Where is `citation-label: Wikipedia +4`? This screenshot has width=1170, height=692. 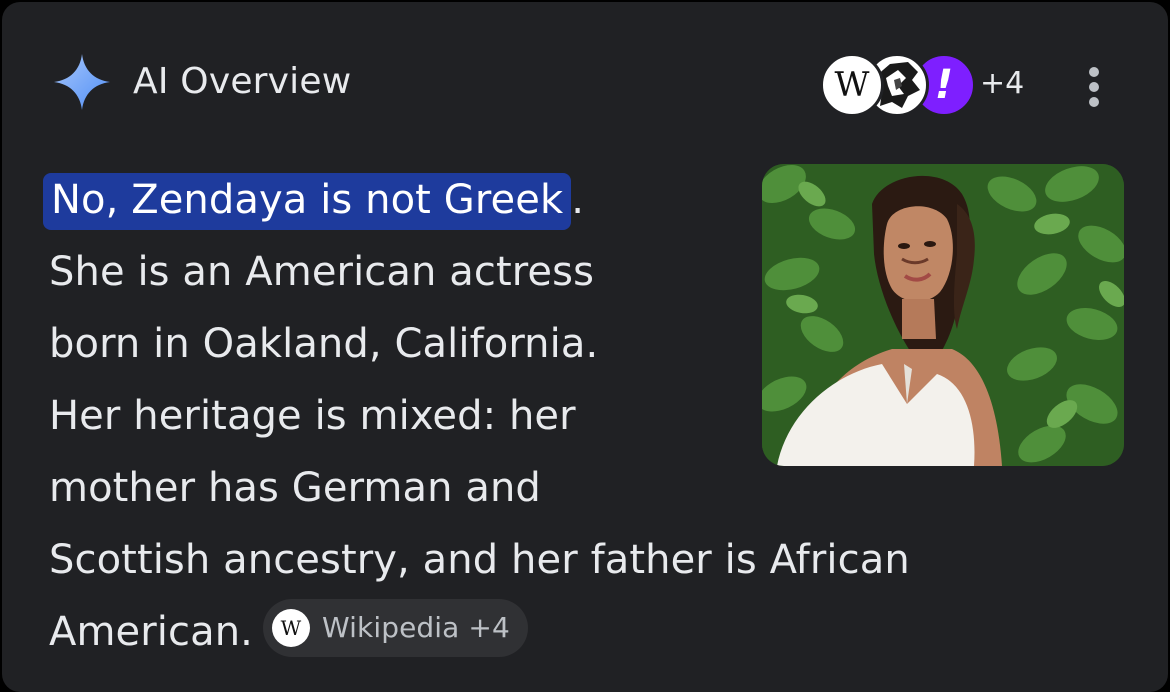
citation-label: Wikipedia +4 is located at coordinates (415, 627).